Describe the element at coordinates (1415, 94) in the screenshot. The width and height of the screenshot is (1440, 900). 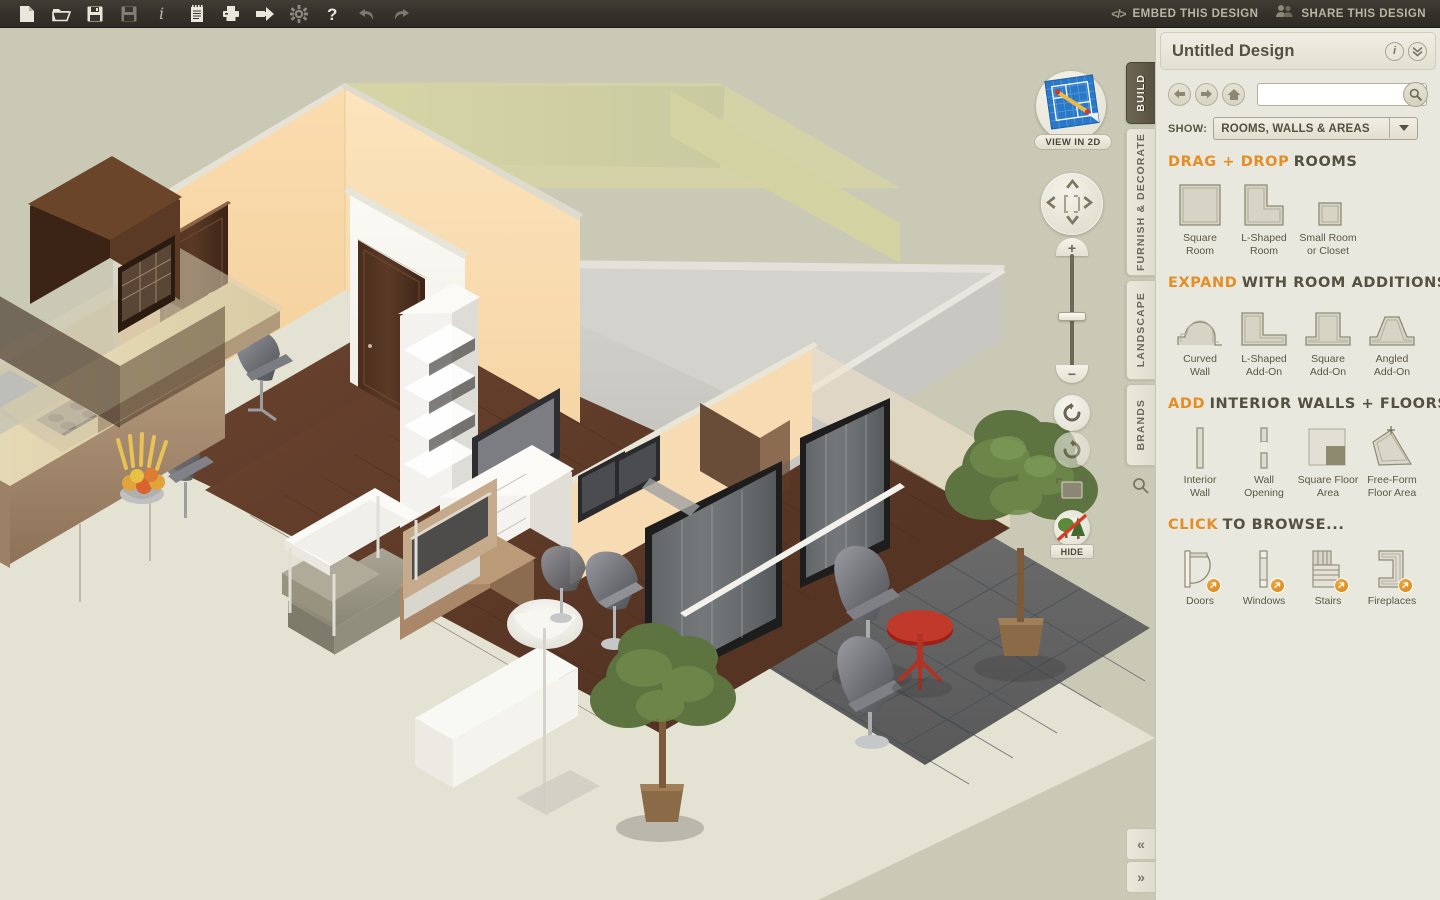
I see `panel-search-button` at that location.